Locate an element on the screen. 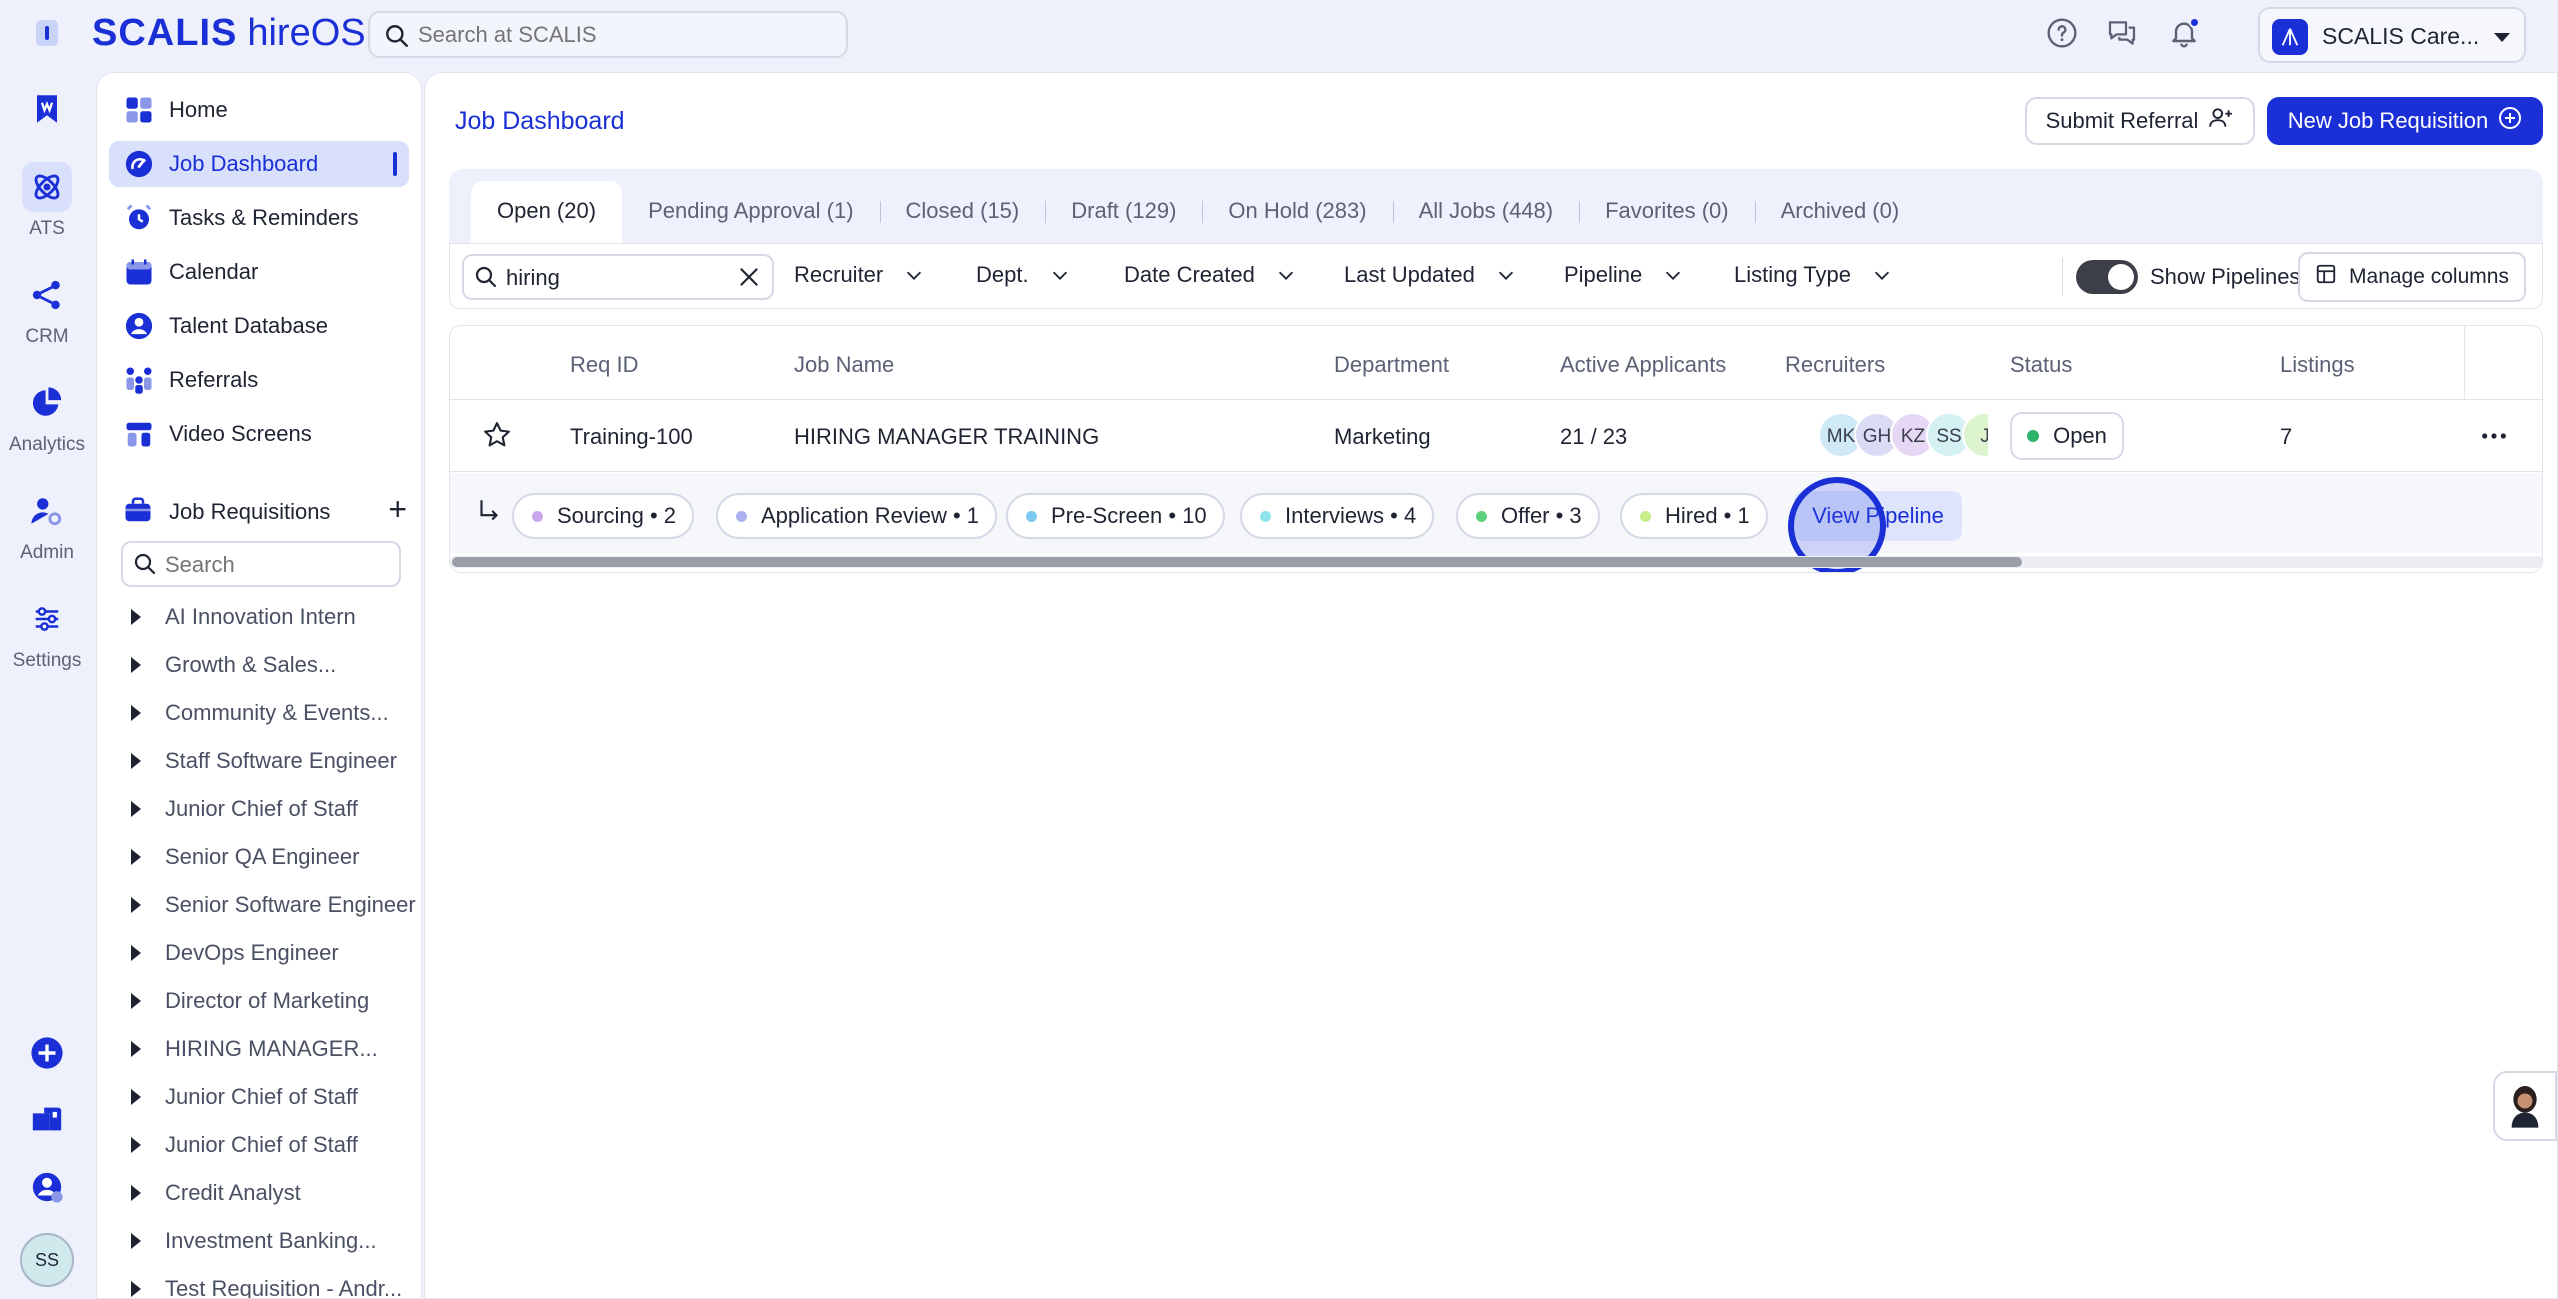  more-options-icon is located at coordinates (2494, 438).